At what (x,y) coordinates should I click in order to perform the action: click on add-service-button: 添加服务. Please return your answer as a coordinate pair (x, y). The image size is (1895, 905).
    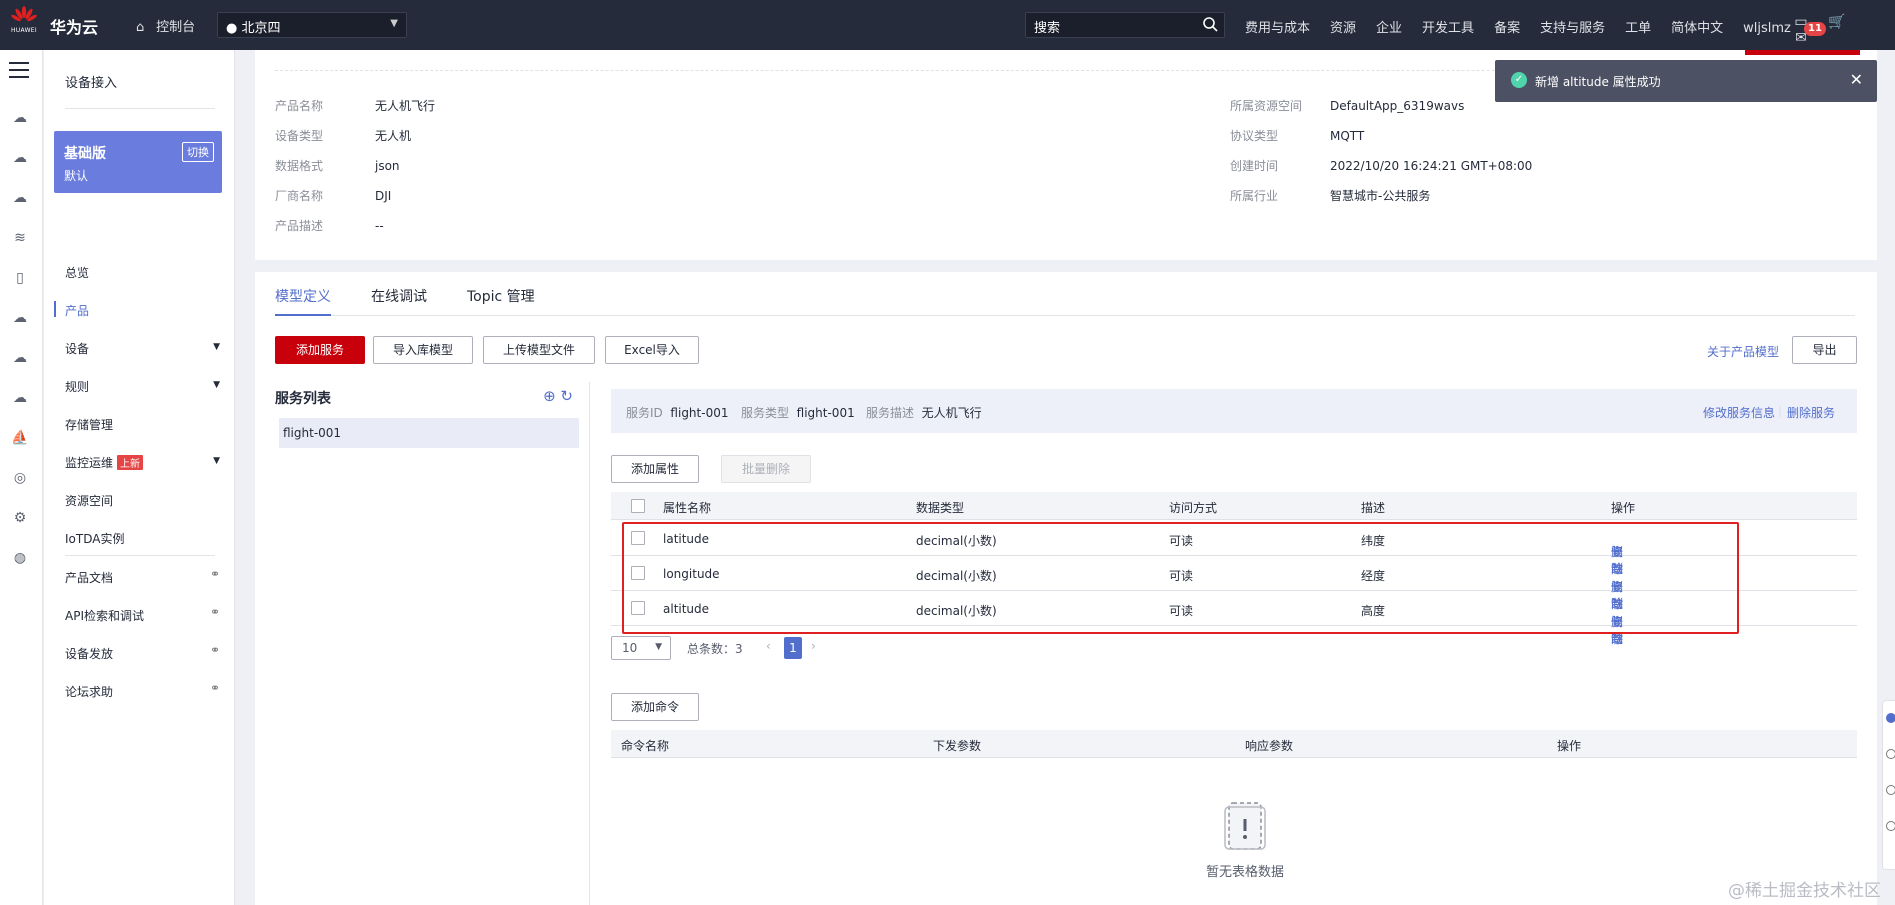
    Looking at the image, I should click on (320, 350).